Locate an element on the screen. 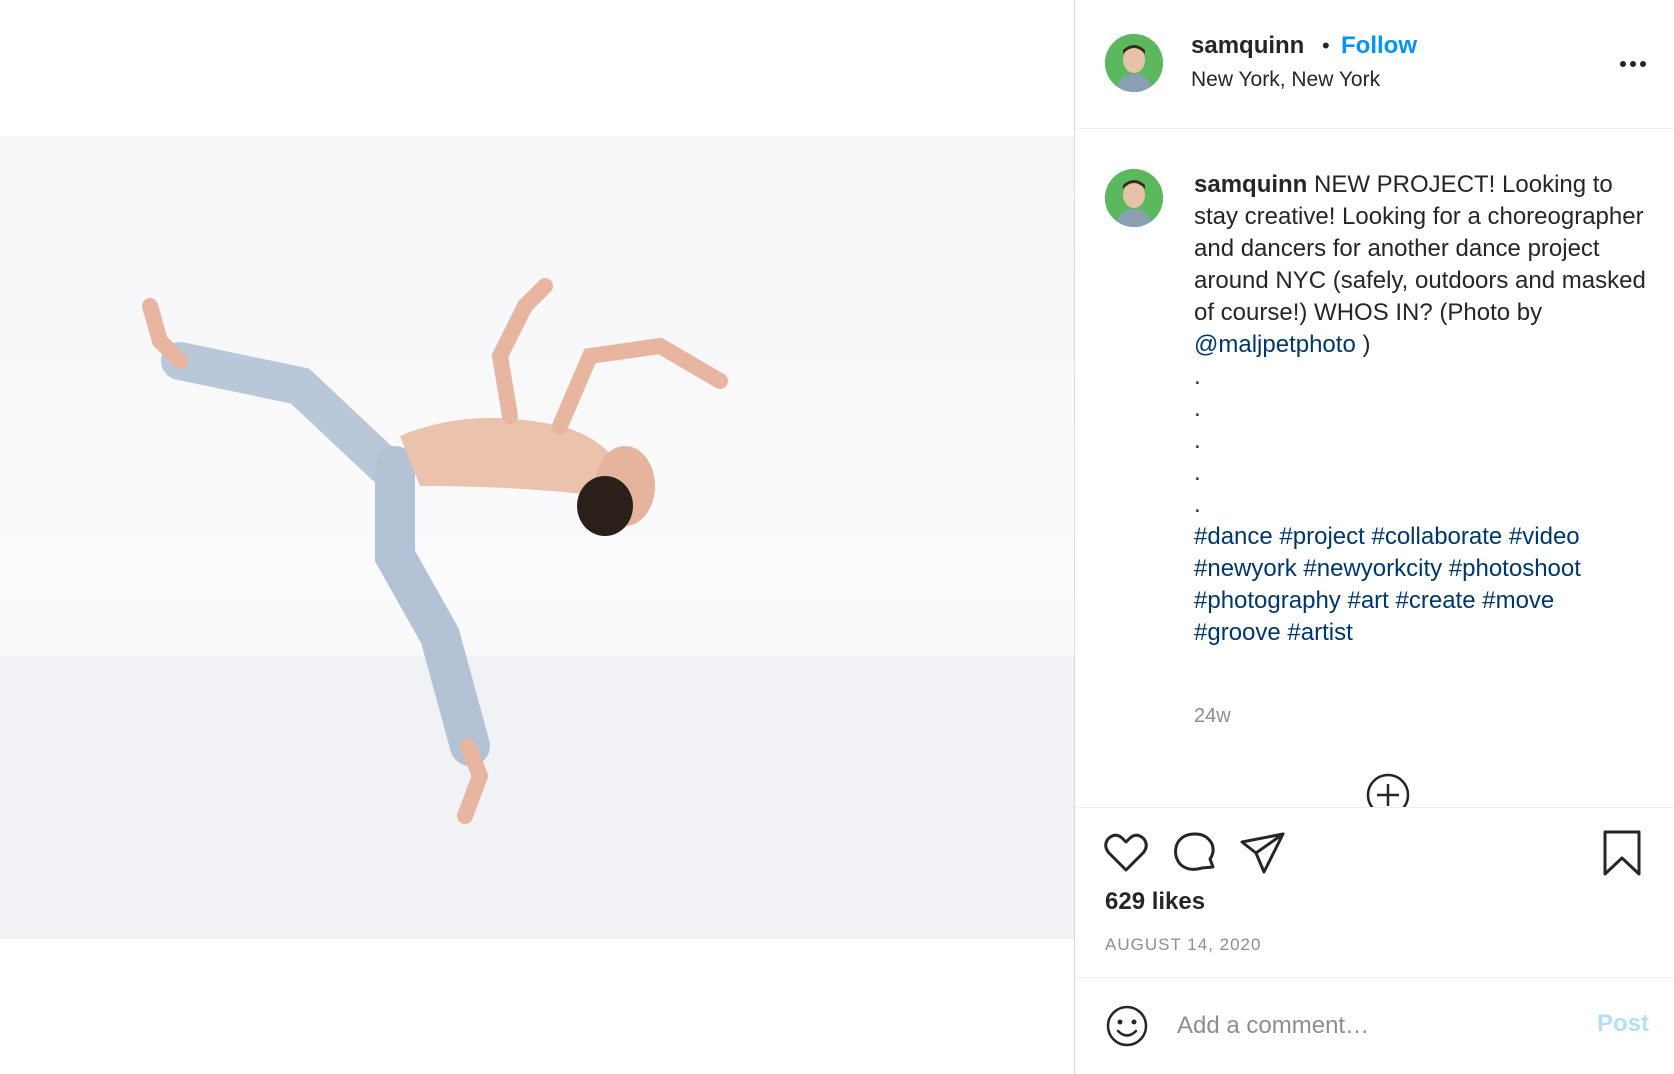  hashtag-link: #groove is located at coordinates (1237, 632).